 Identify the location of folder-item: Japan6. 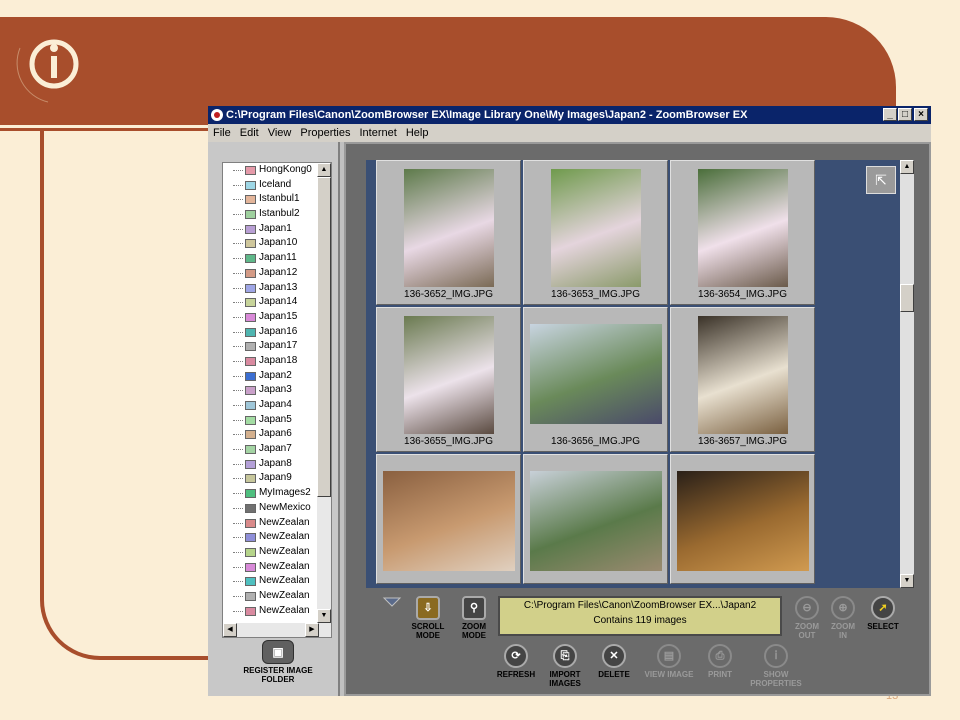
(277, 434).